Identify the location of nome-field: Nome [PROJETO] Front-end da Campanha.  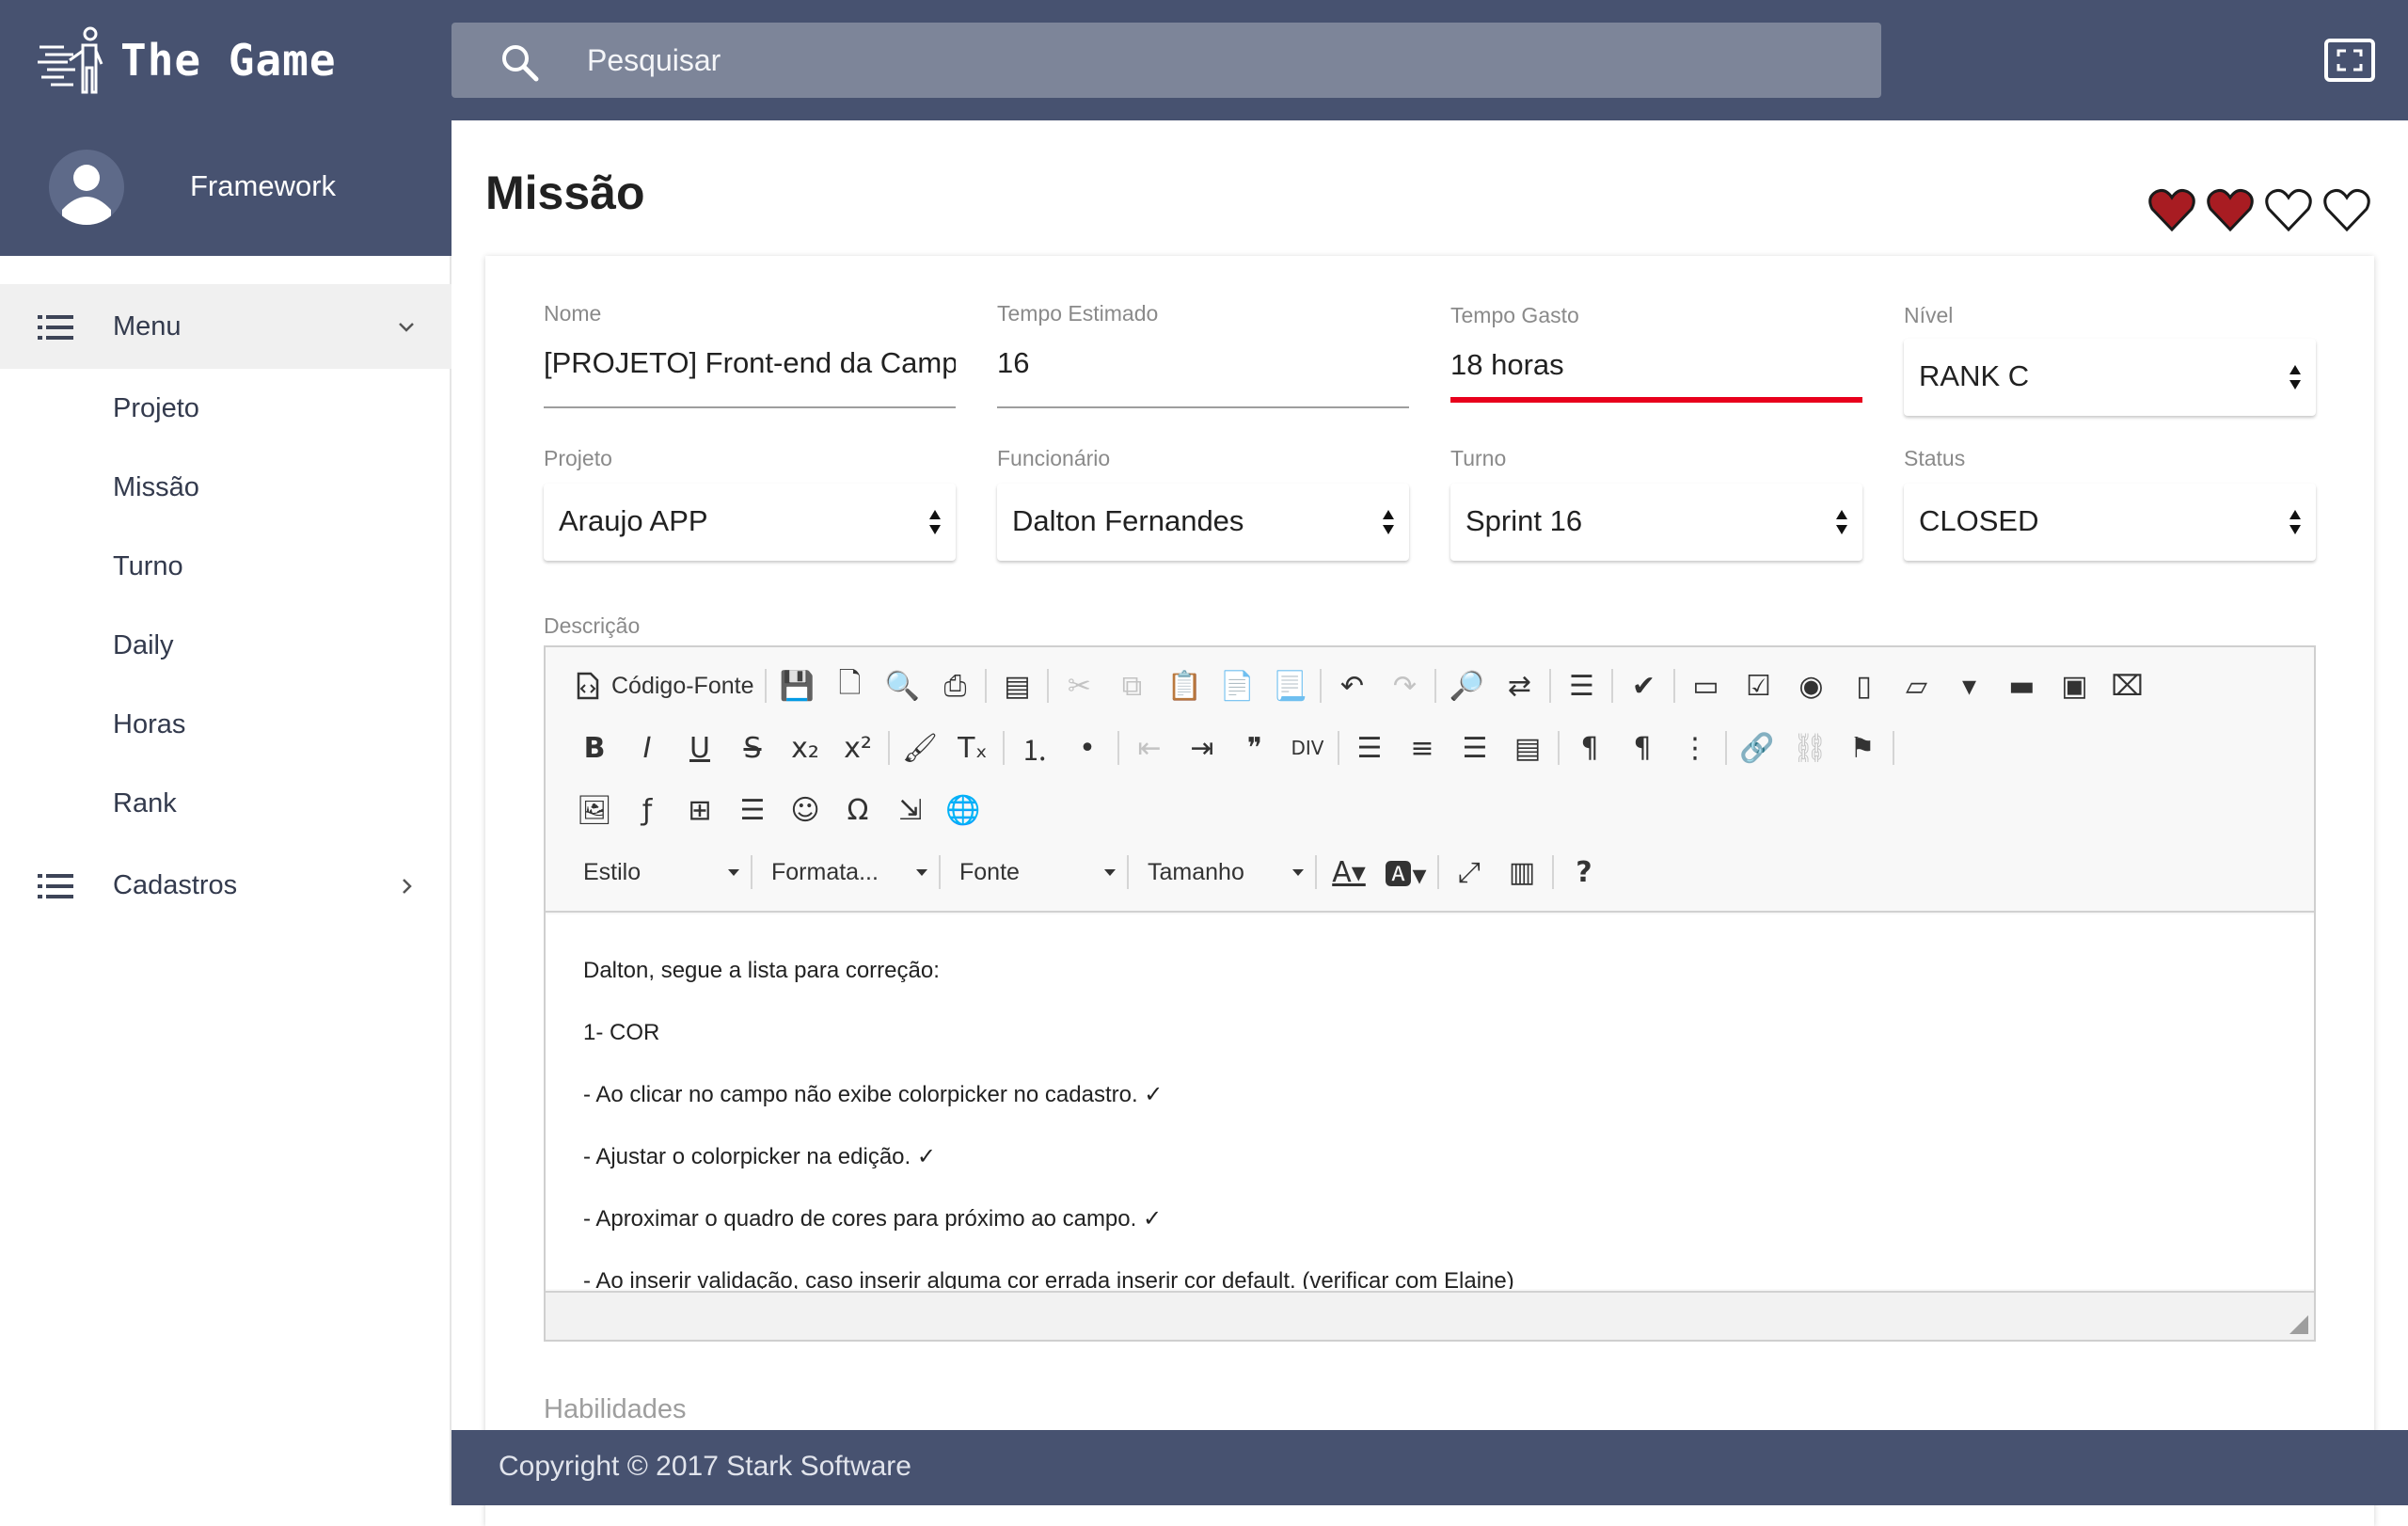
(750, 355).